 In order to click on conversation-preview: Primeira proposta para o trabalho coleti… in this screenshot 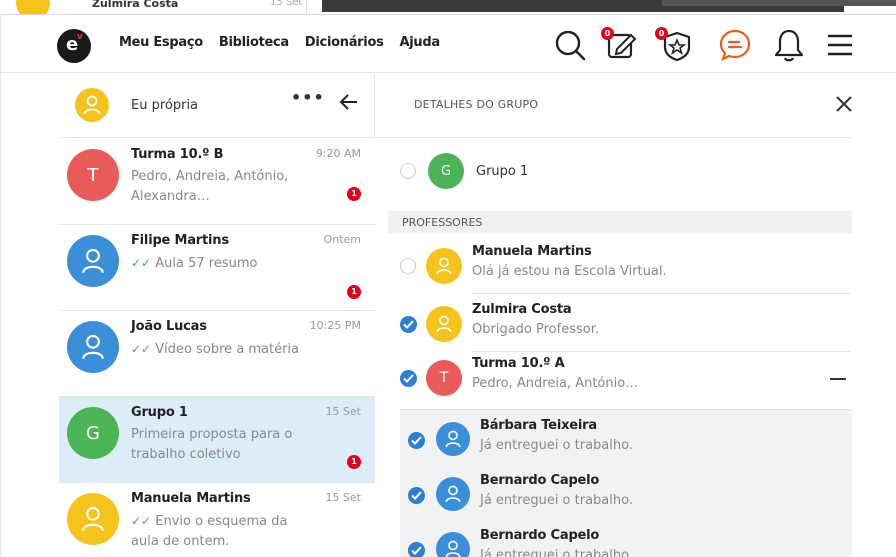, I will do `click(212, 444)`.